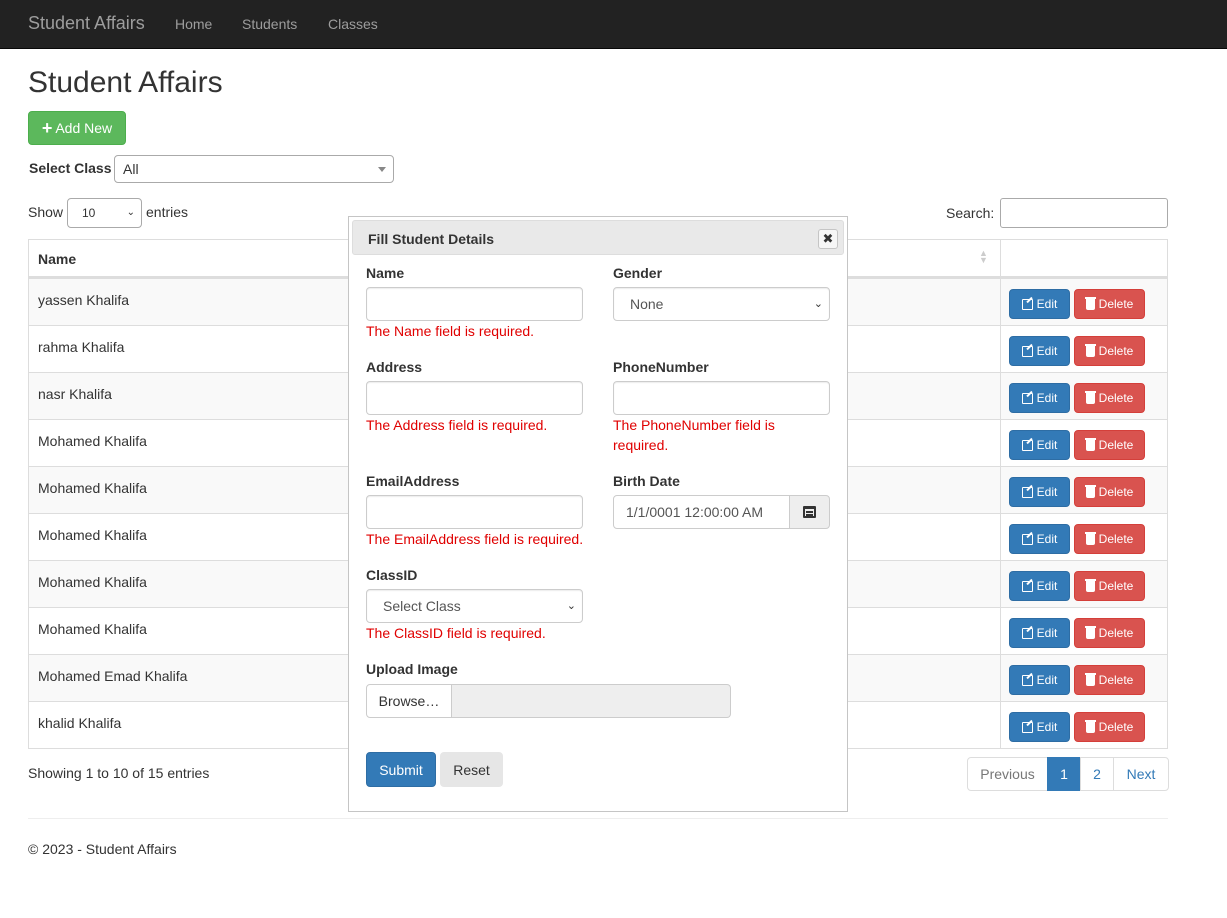 This screenshot has height=918, width=1227. Describe the element at coordinates (401, 769) in the screenshot. I see `submit-button: Submit` at that location.